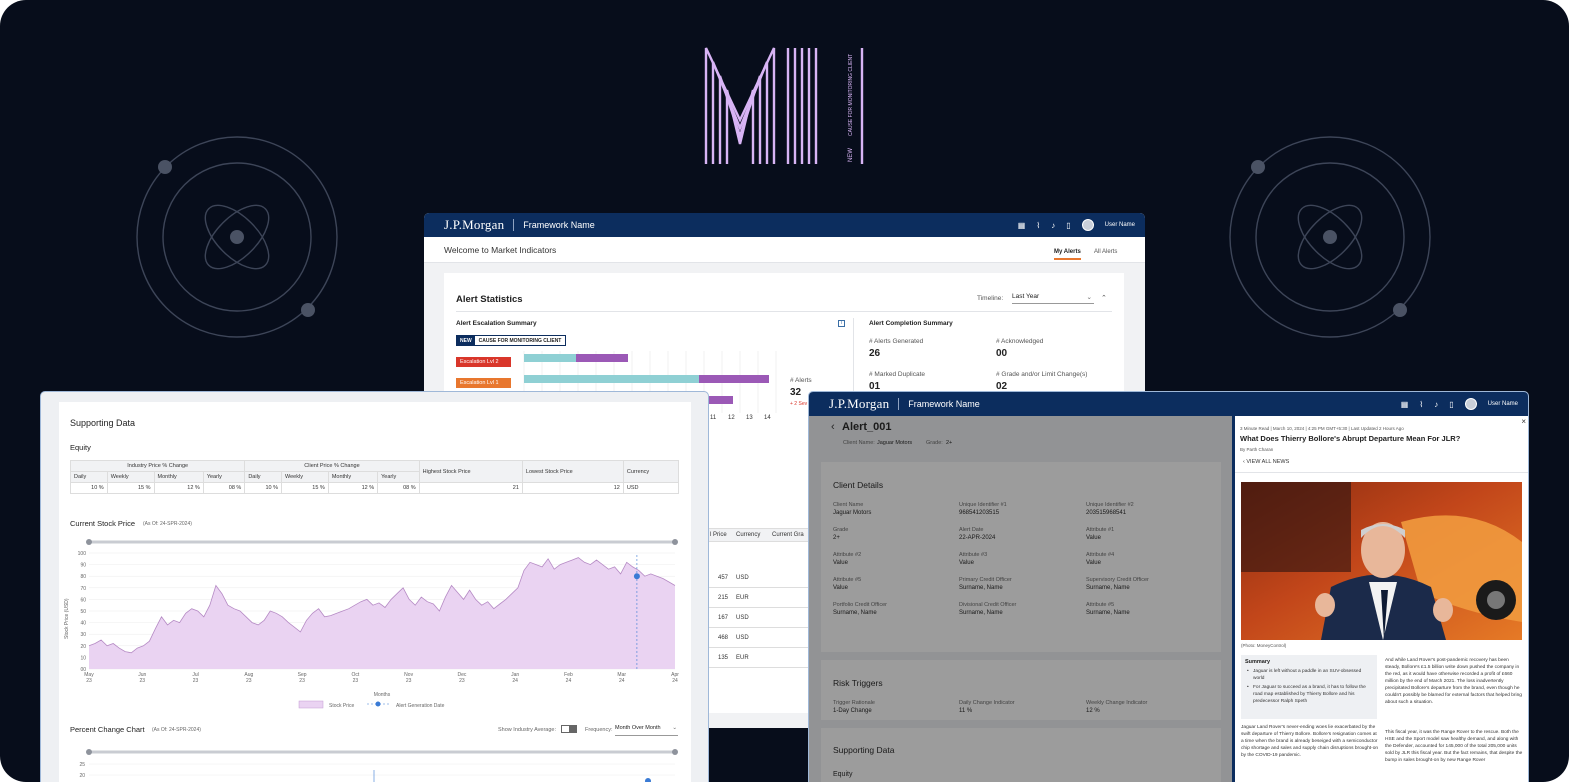 Image resolution: width=1569 pixels, height=782 pixels. Describe the element at coordinates (731, 418) in the screenshot. I see `x-tick: 12` at that location.